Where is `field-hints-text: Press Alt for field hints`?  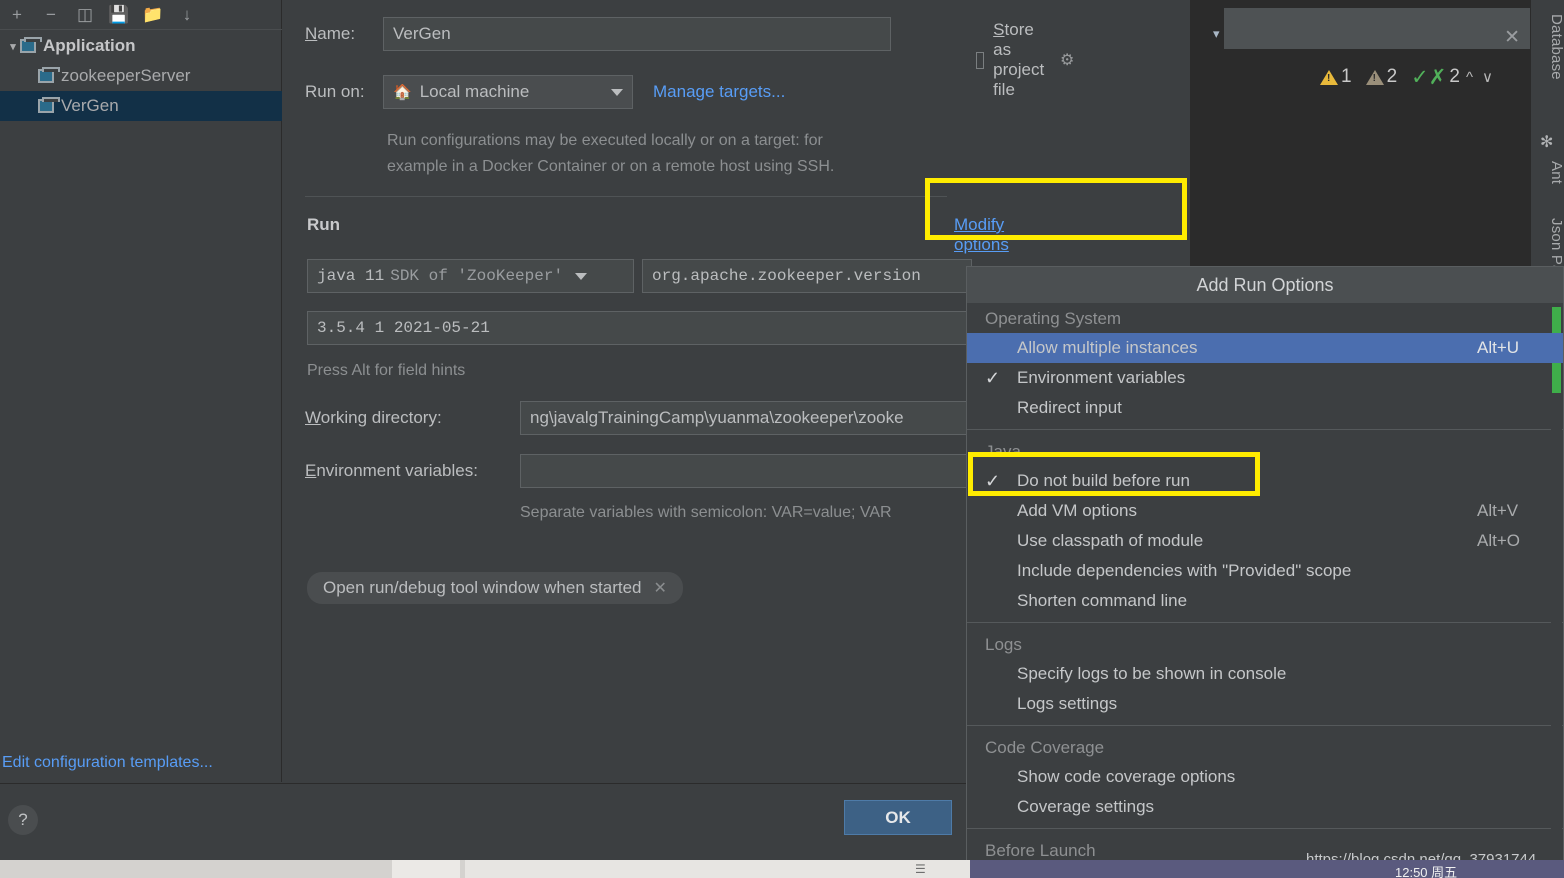 field-hints-text: Press Alt for field hints is located at coordinates (386, 370).